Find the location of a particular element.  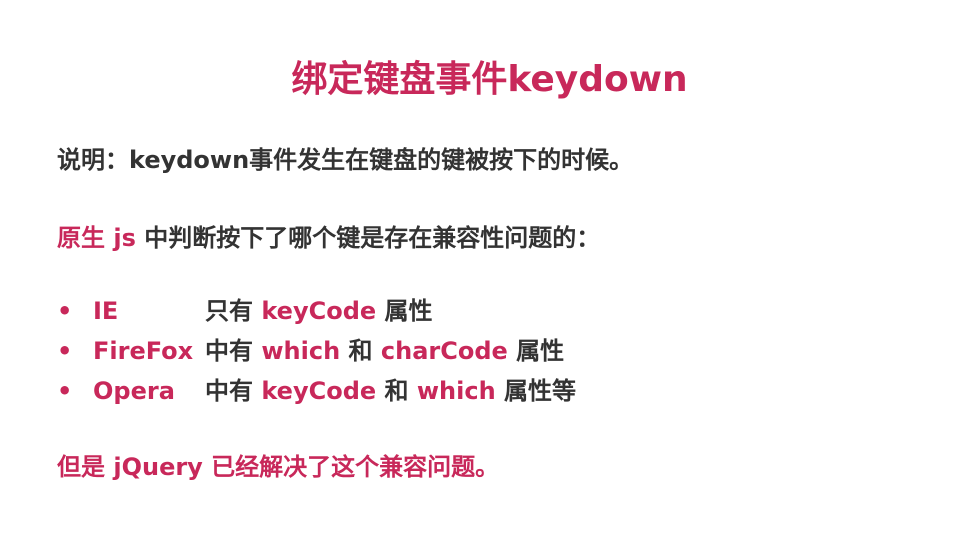

support-text: 中有 keyCode 和 which 属性等 is located at coordinates (390, 391).